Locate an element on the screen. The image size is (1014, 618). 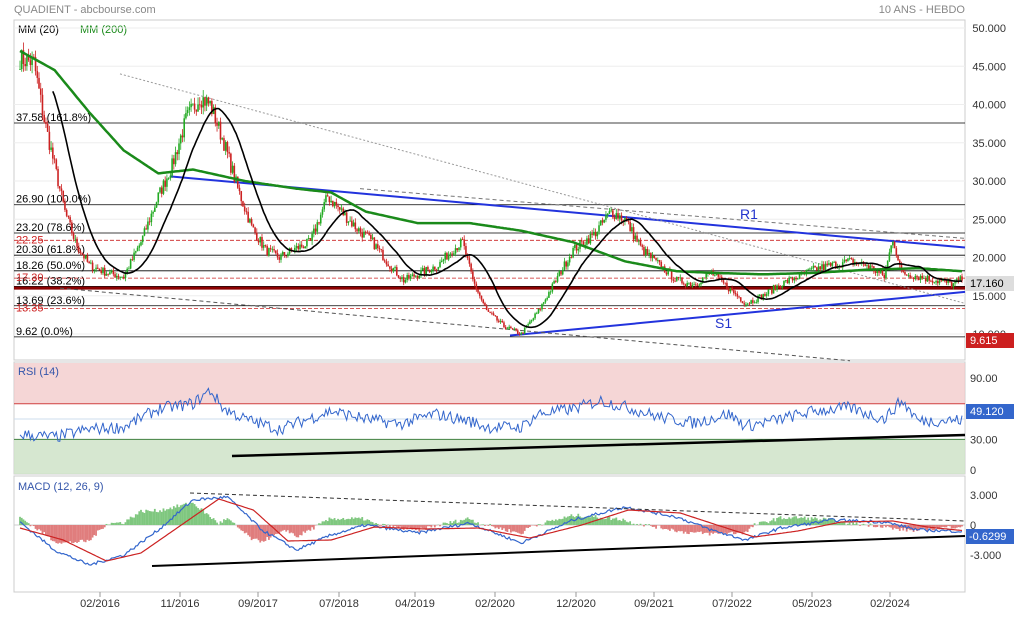
svg-text: 17.160 is located at coordinates (987, 284).